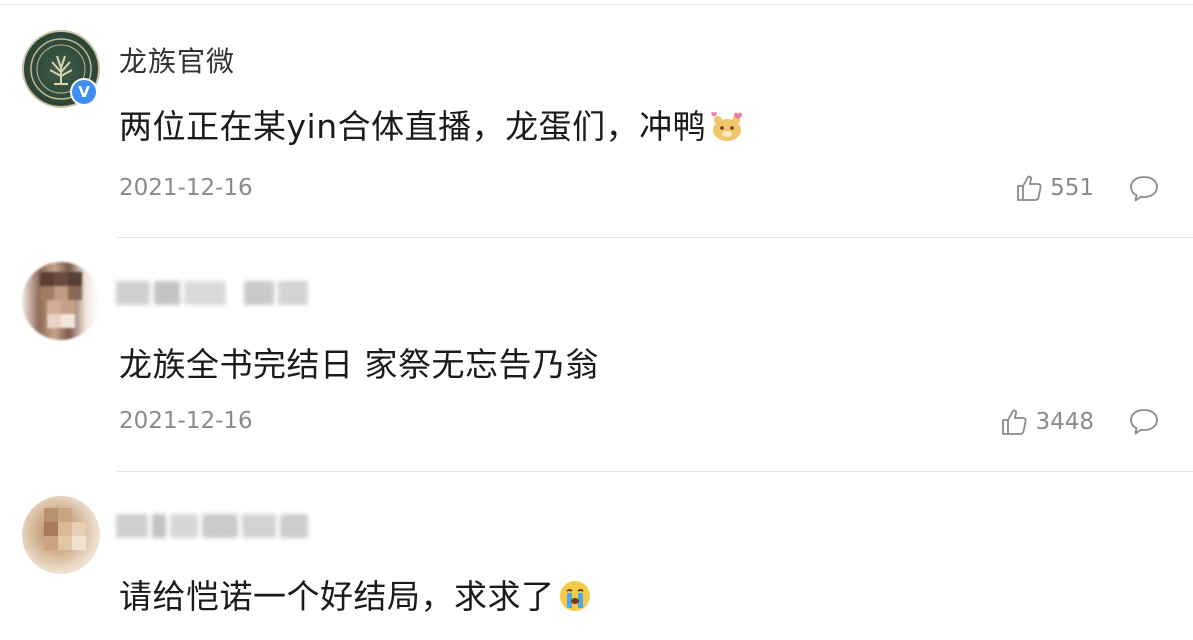 The height and width of the screenshot is (640, 1193). I want to click on like-button: 551, so click(1054, 188).